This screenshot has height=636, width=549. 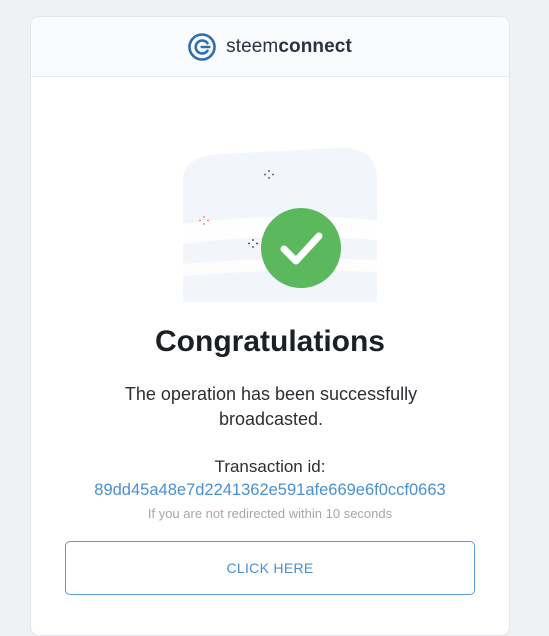 I want to click on success-illustration, so click(x=271, y=222).